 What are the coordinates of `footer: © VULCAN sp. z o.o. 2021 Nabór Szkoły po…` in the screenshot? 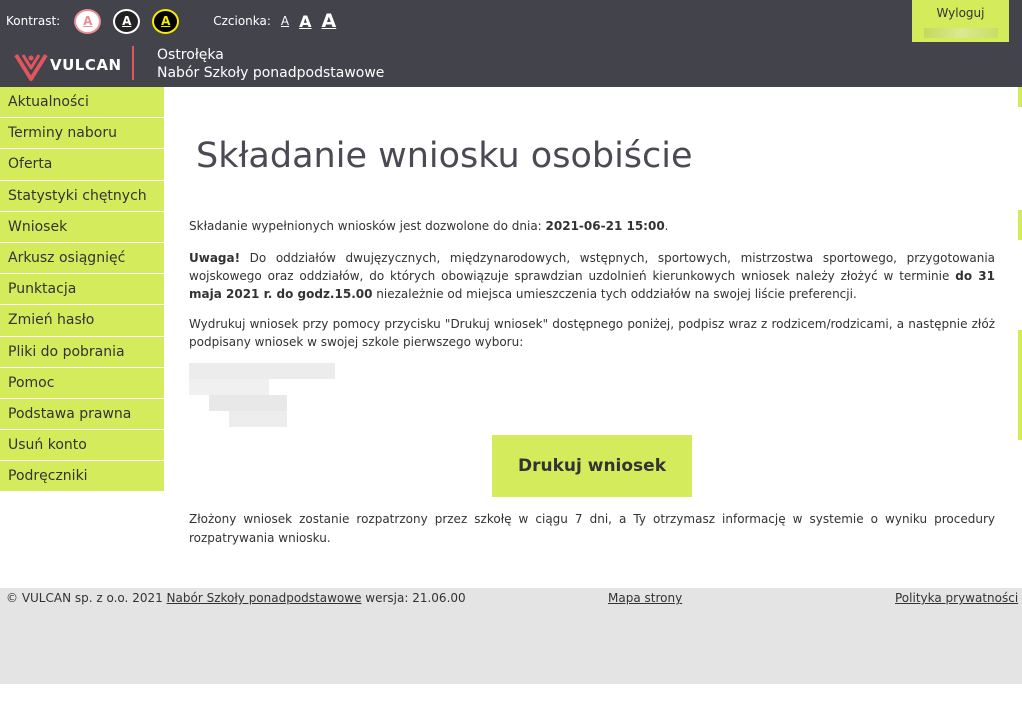 It's located at (511, 636).